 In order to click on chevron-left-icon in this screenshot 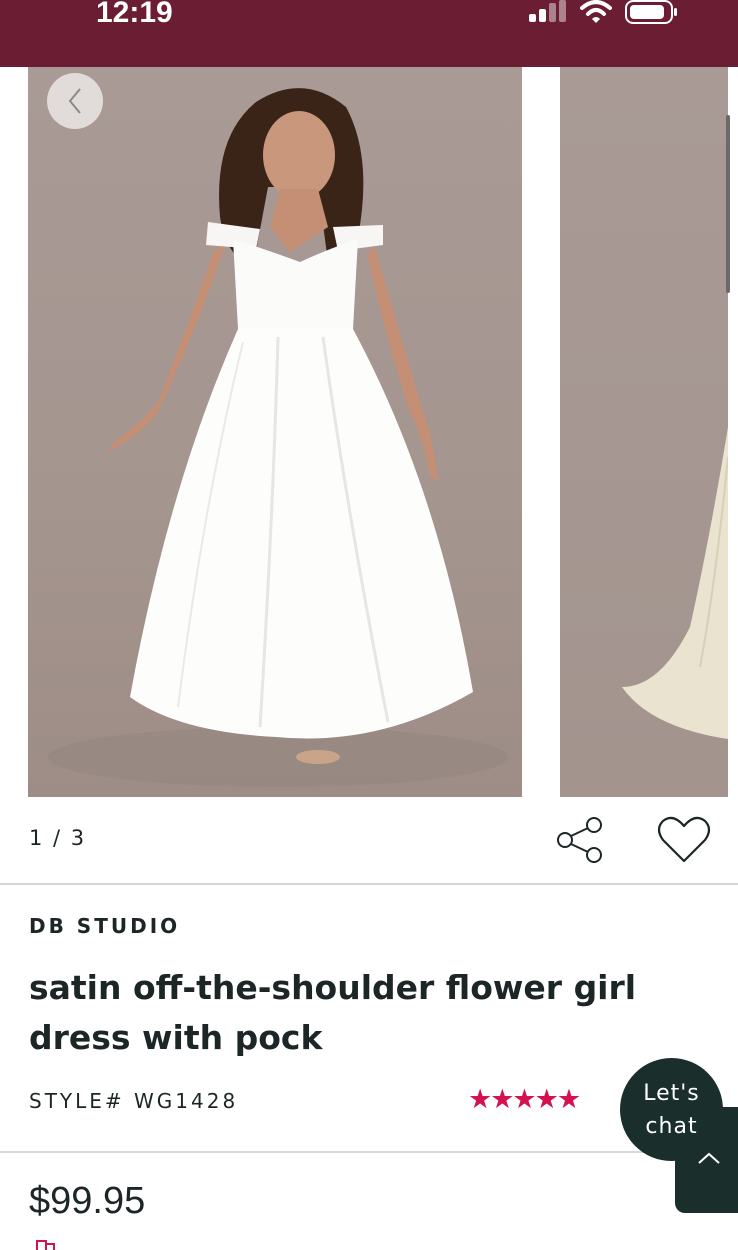, I will do `click(74, 101)`.